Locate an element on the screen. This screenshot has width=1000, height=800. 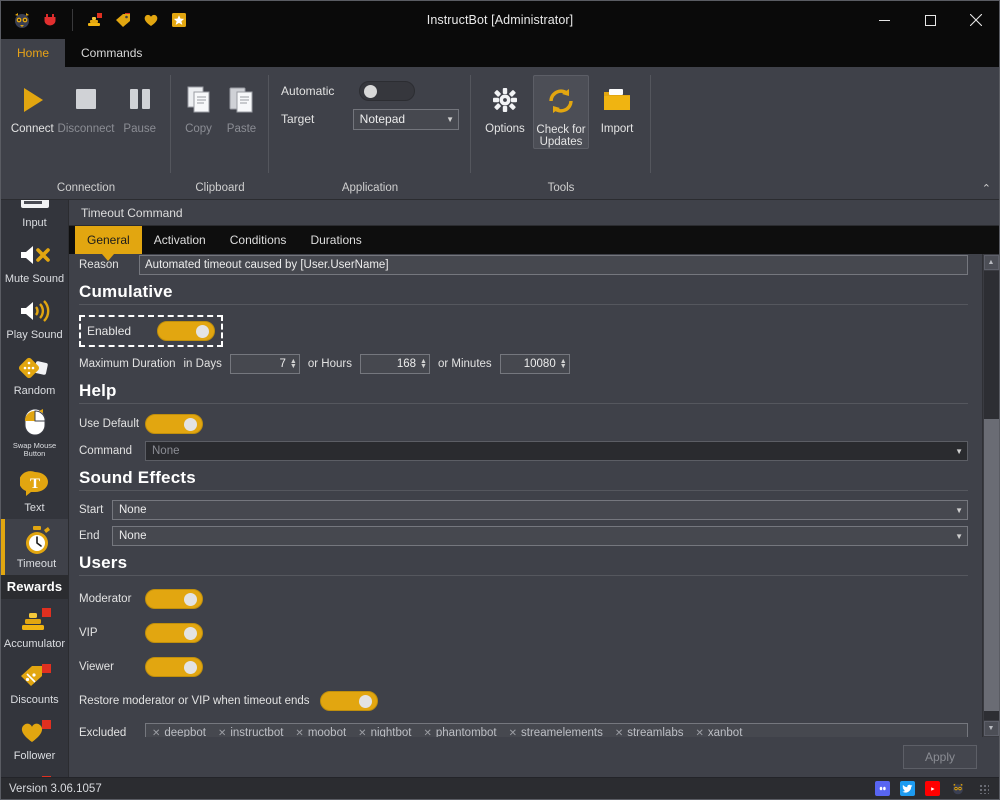
scrollbar-track is located at coordinates (991, 495).